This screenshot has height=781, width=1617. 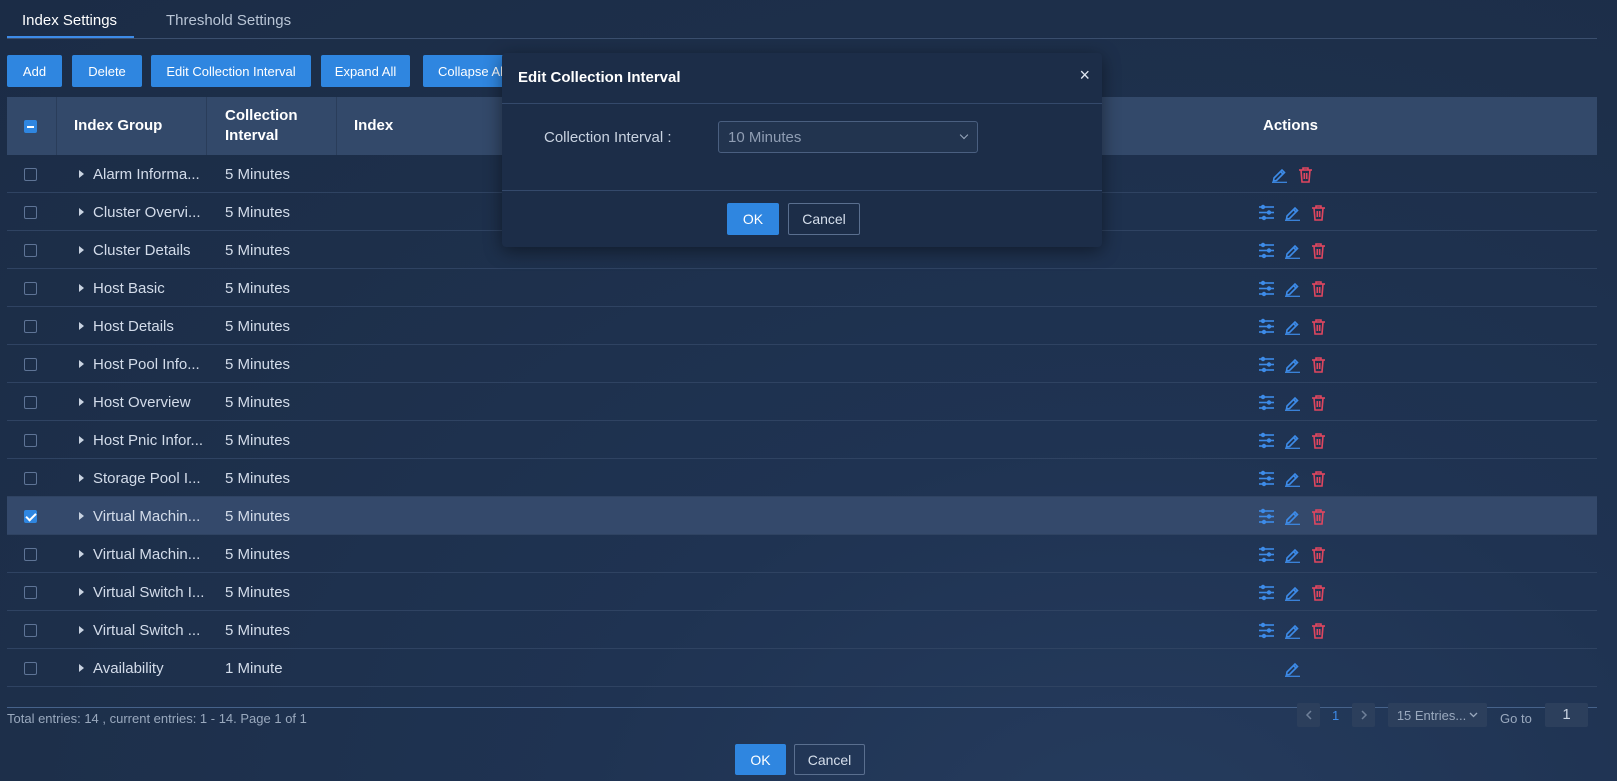 What do you see at coordinates (231, 71) in the screenshot?
I see `edit-collection-interval-button: Edit Collection Interval` at bounding box center [231, 71].